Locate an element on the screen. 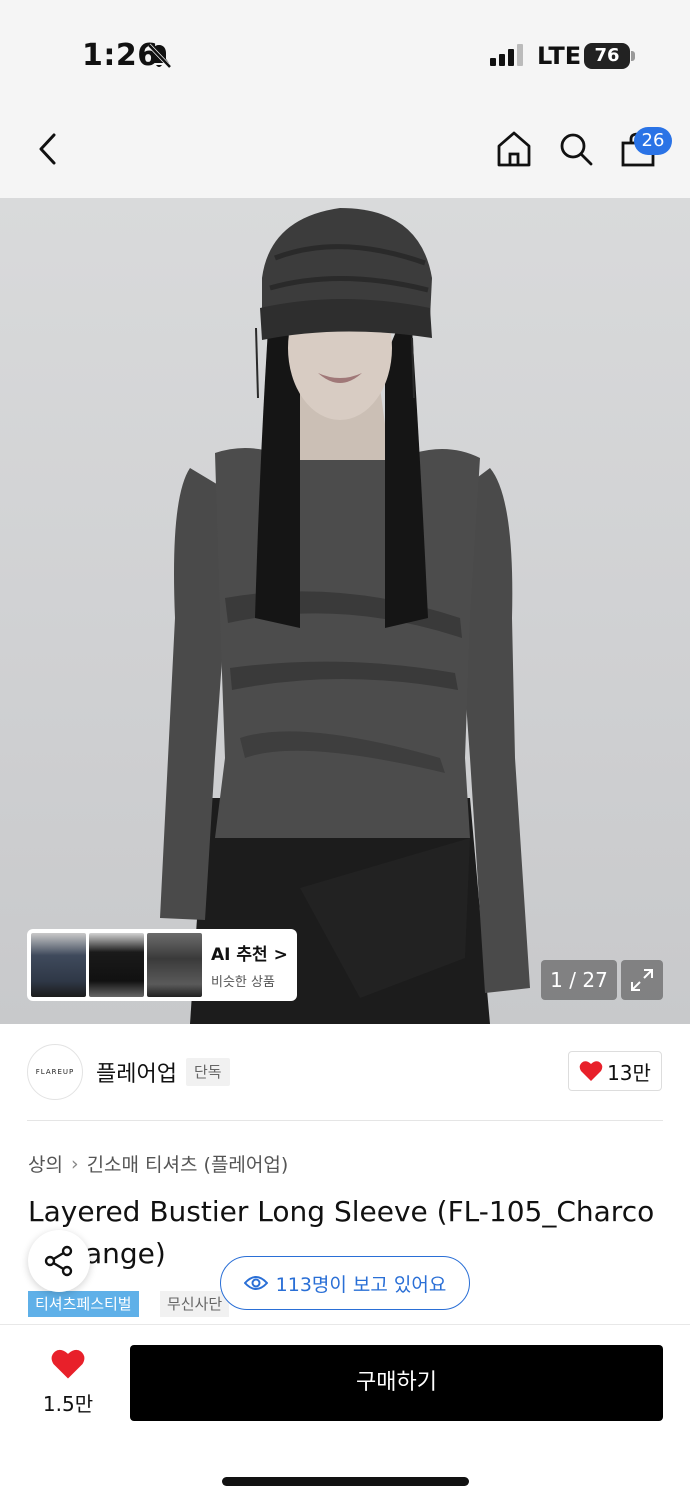 The image size is (690, 1500). home-button is located at coordinates (514, 149).